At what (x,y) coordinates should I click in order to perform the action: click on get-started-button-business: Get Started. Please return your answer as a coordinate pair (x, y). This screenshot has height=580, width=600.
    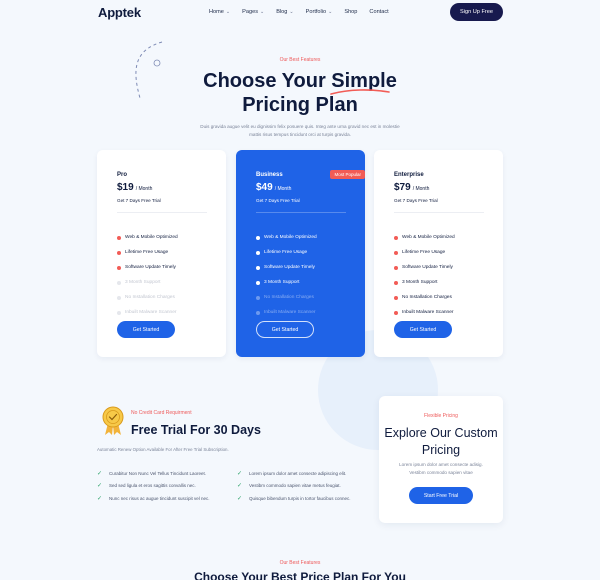
    Looking at the image, I should click on (285, 329).